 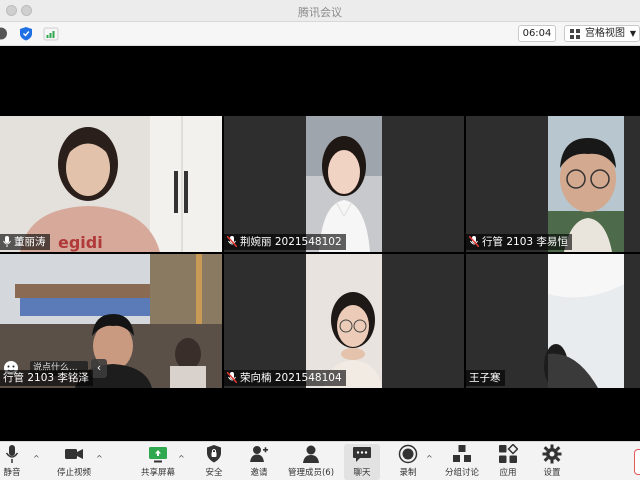 I want to click on participant-name-label: 行管 2103 李铭泽, so click(x=46, y=378).